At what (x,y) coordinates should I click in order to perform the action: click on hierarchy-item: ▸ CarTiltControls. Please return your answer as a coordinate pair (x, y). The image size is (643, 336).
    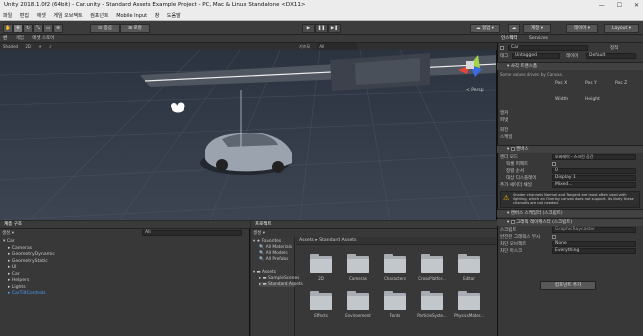
    Looking at the image, I should click on (27, 294).